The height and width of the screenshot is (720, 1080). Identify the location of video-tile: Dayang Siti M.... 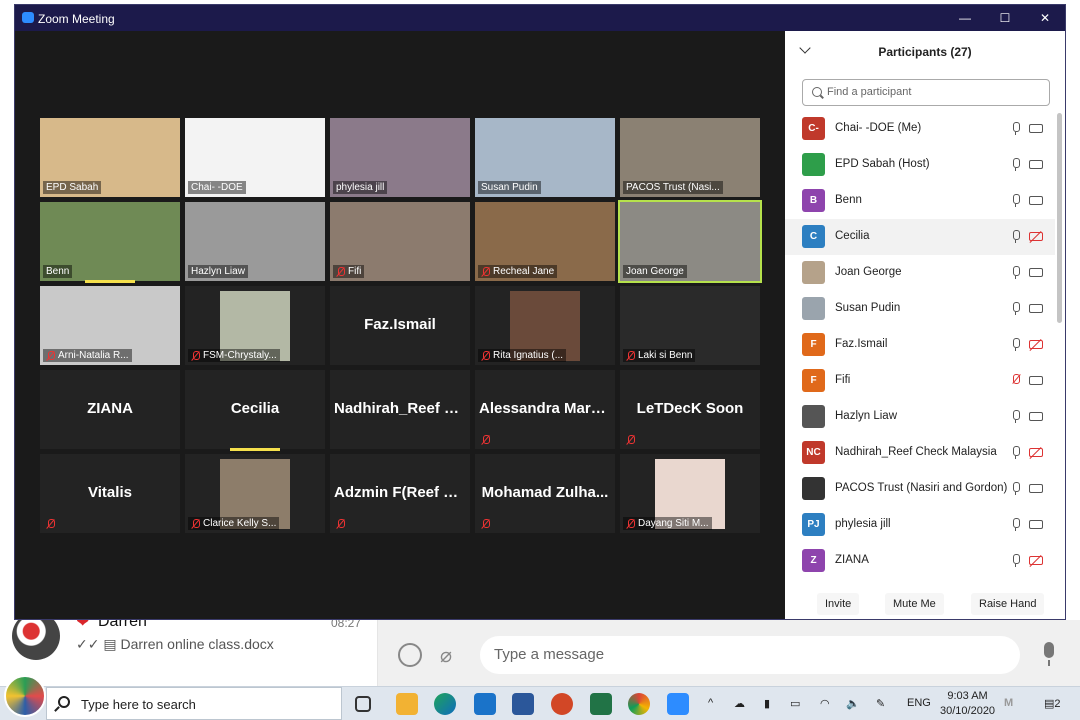
(690, 493).